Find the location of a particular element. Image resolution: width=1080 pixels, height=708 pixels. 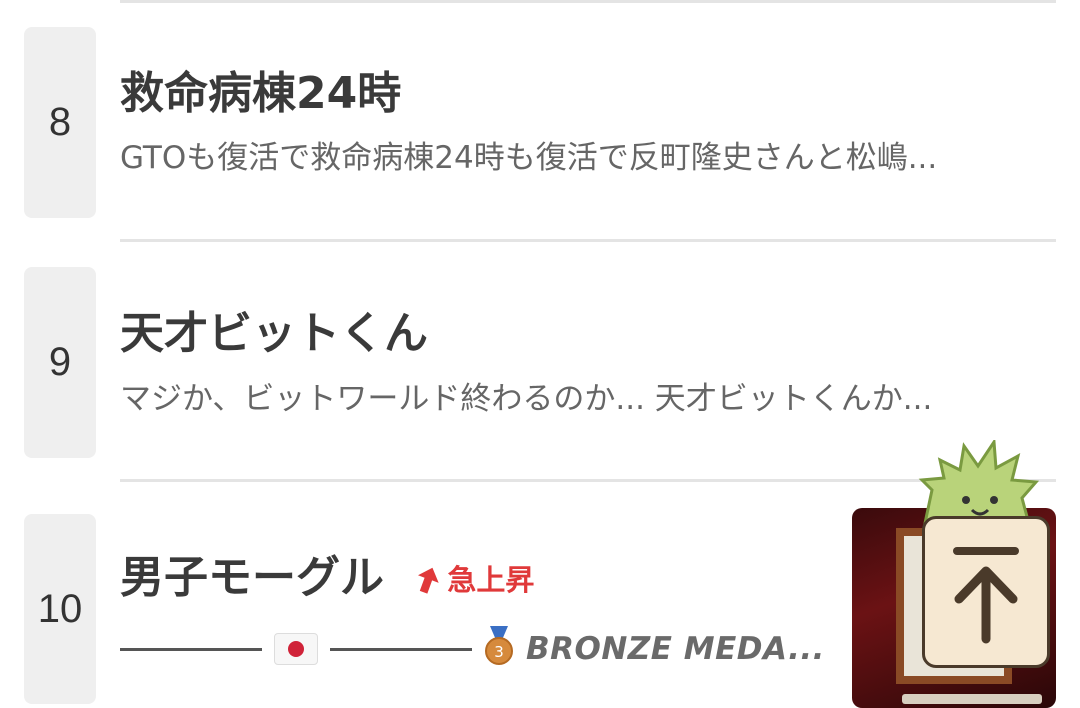

trend-up-arrow-icon is located at coordinates (429, 580).